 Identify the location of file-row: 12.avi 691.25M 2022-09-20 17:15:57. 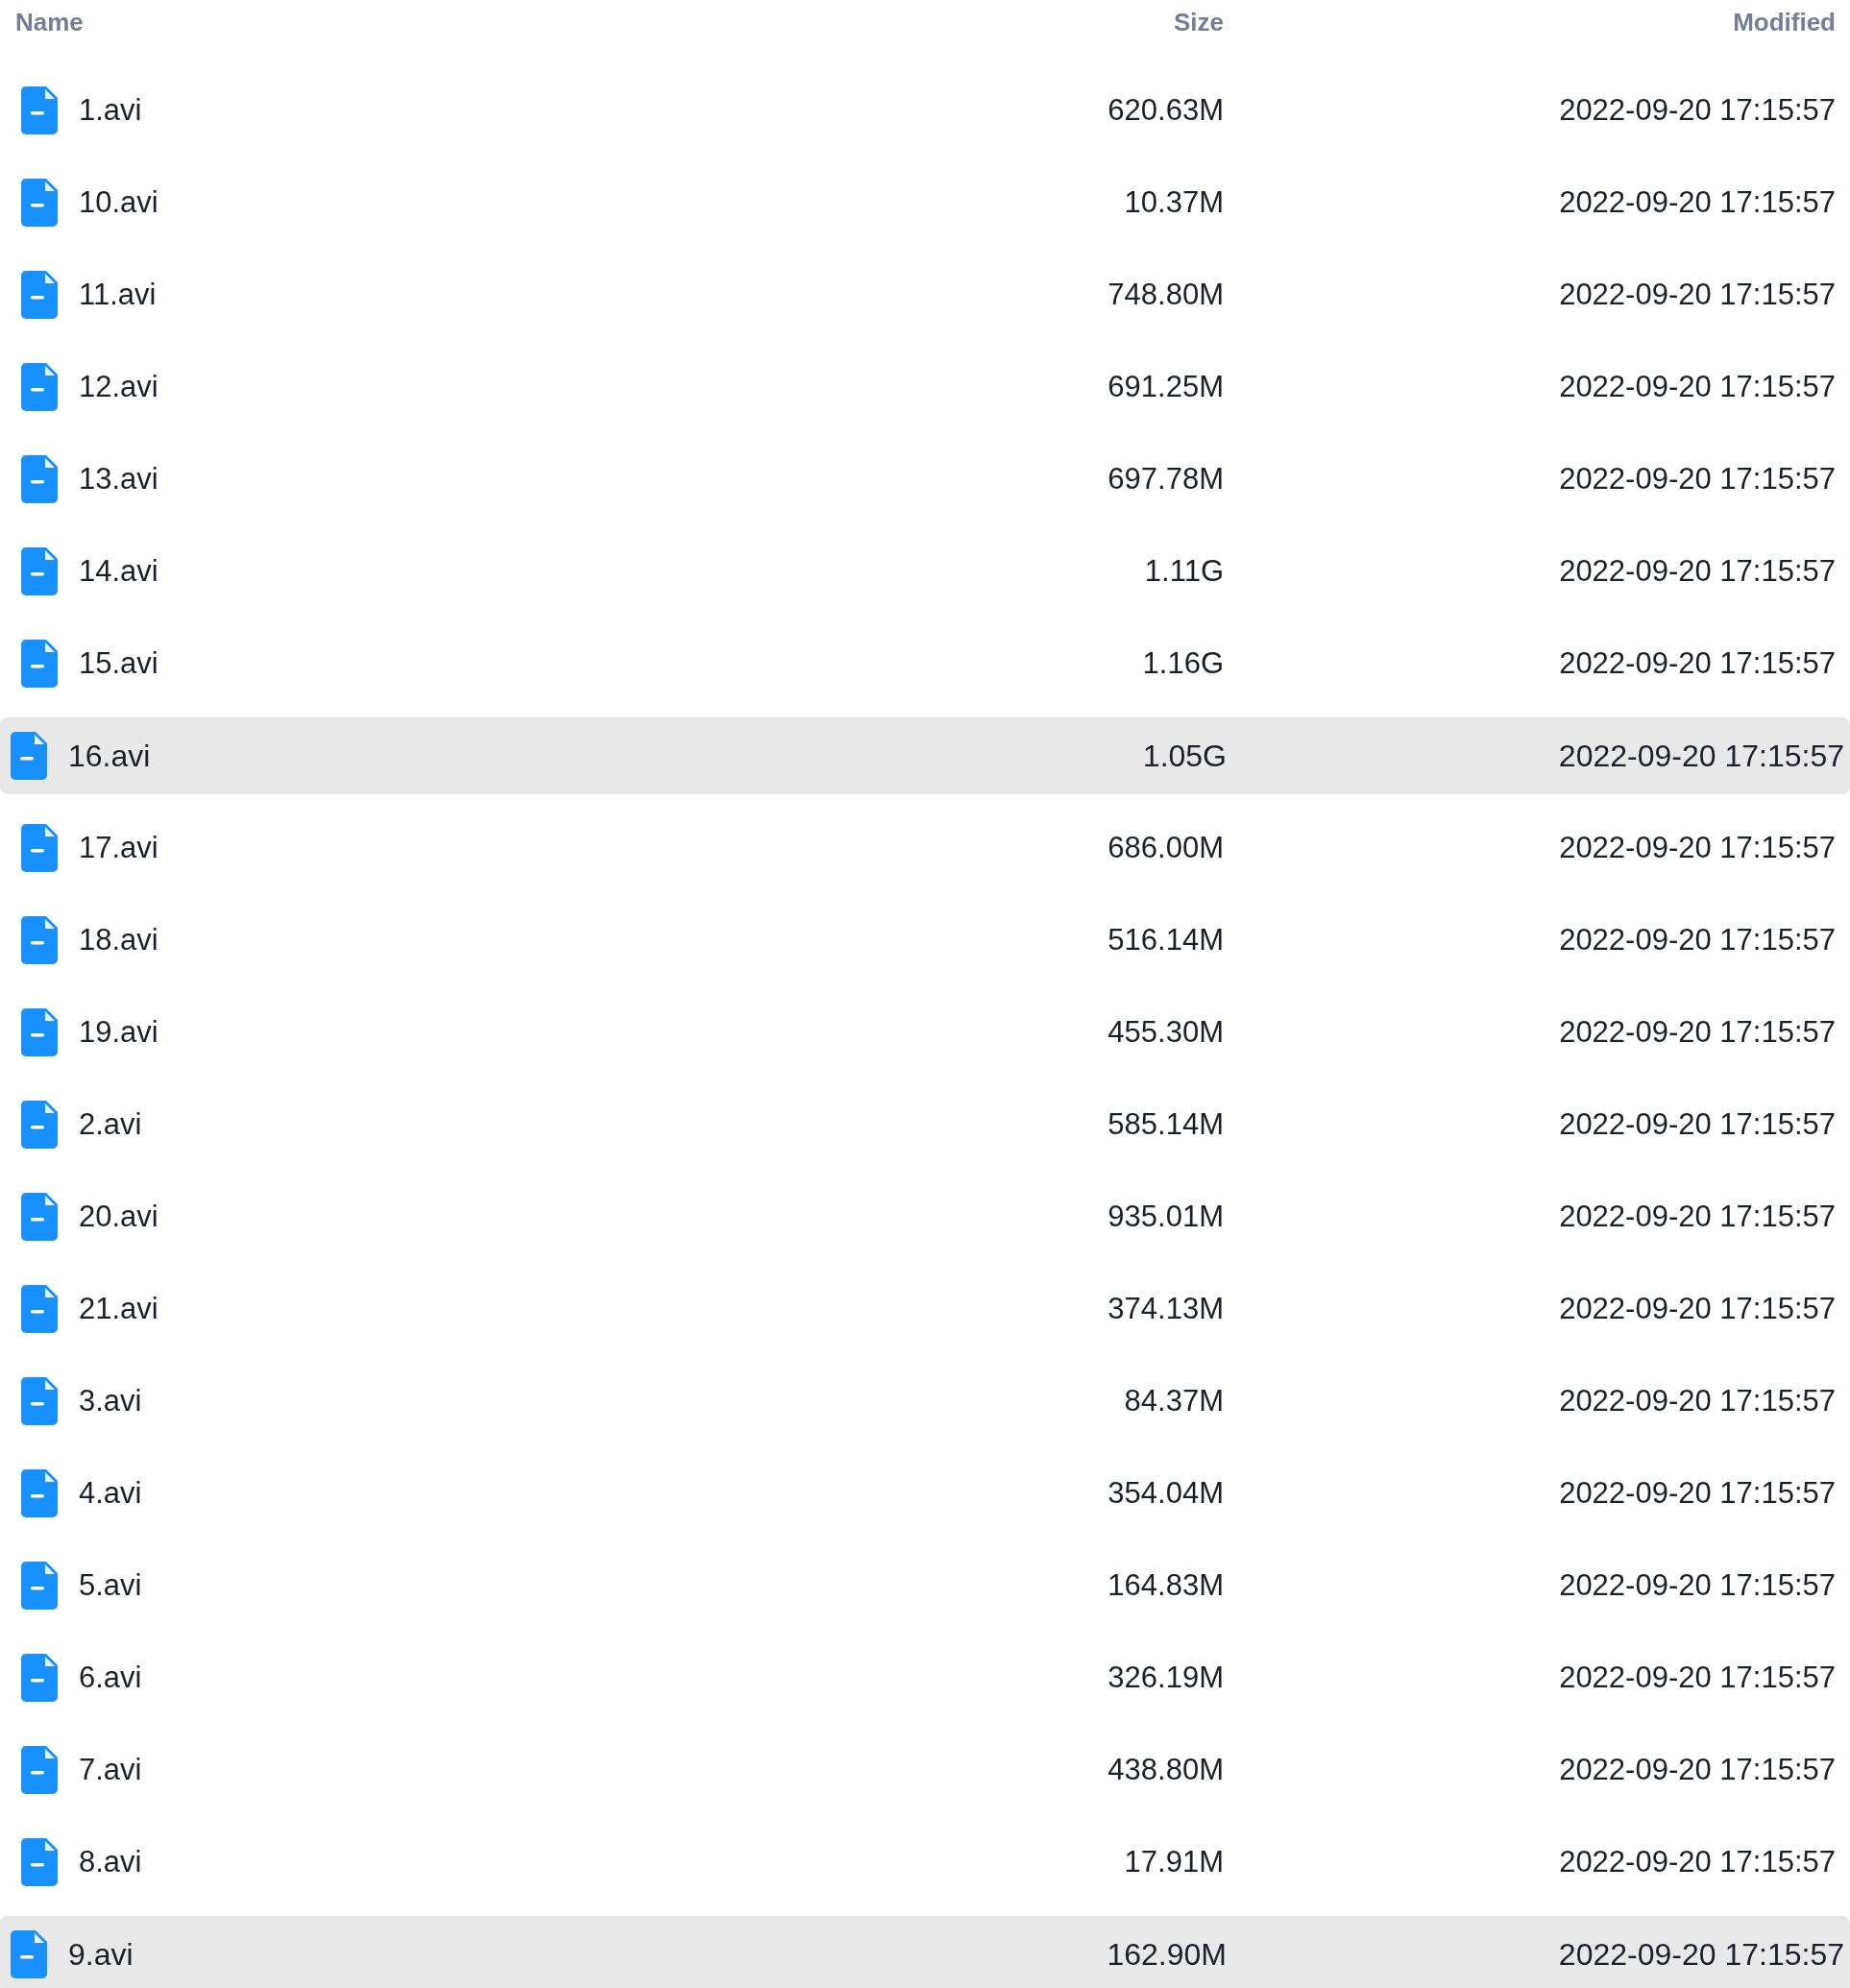
(925, 387).